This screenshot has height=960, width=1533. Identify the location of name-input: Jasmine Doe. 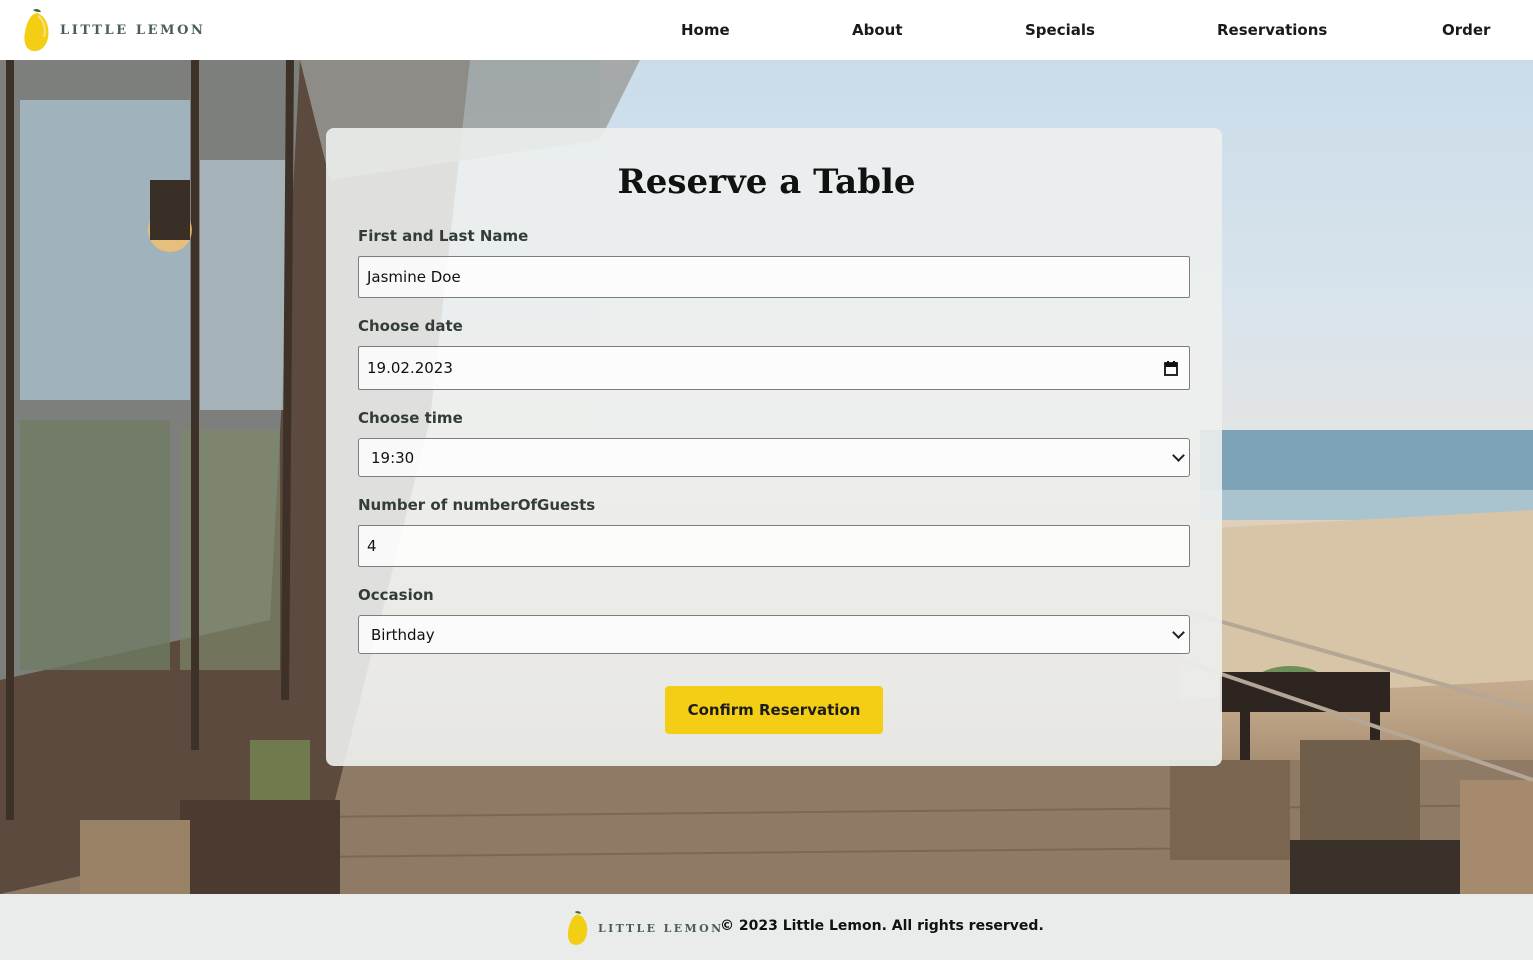
(774, 277).